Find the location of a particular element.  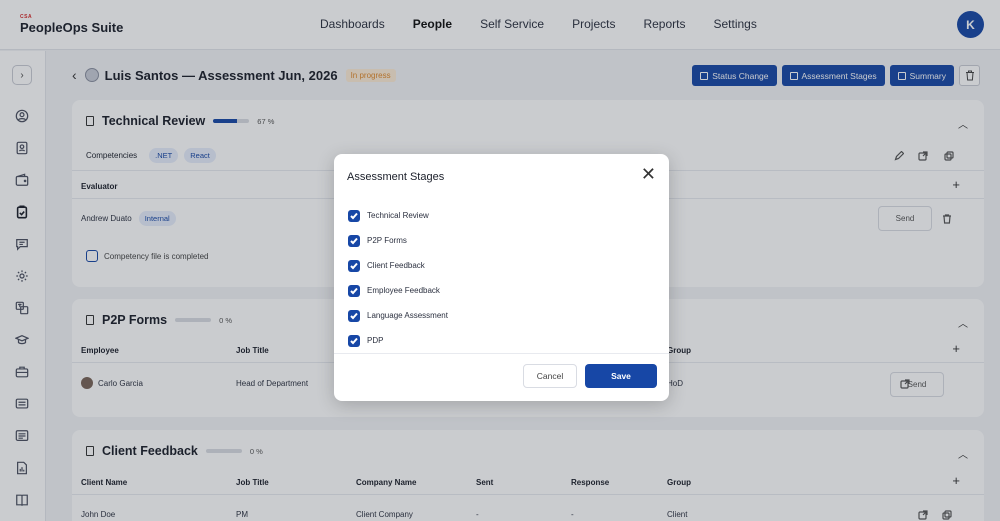

stage-item: P2P Forms is located at coordinates (398, 240).